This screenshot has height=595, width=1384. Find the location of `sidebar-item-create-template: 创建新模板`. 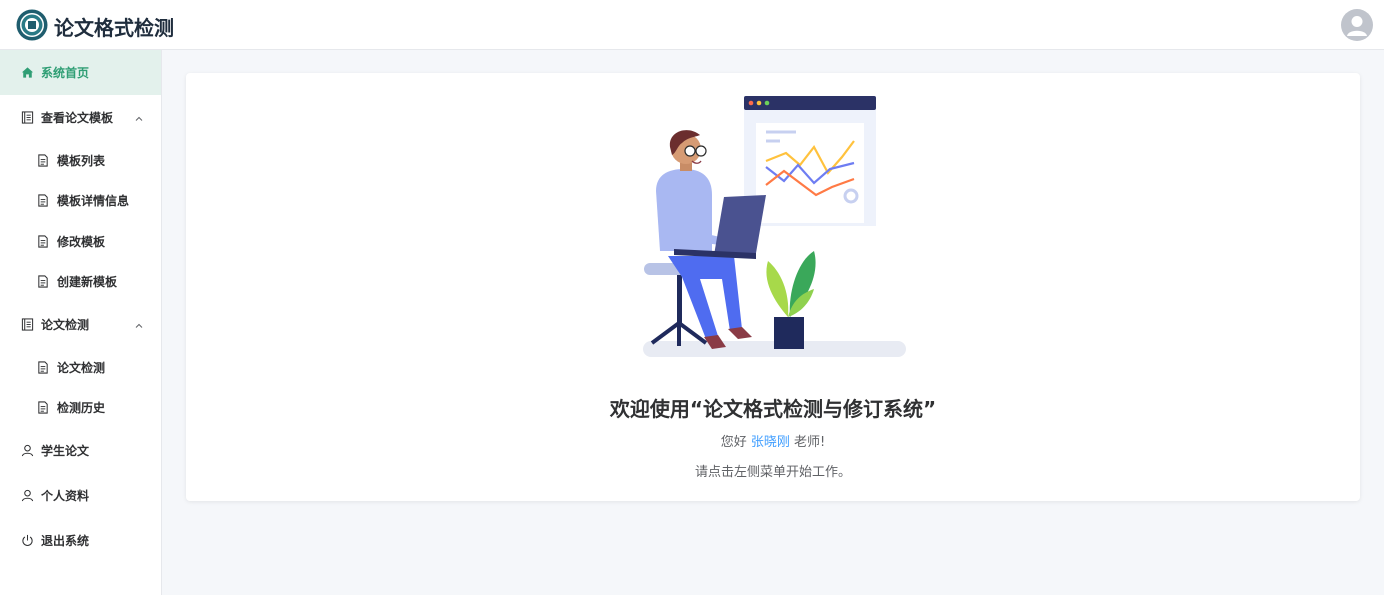

sidebar-item-create-template: 创建新模板 is located at coordinates (80, 282).